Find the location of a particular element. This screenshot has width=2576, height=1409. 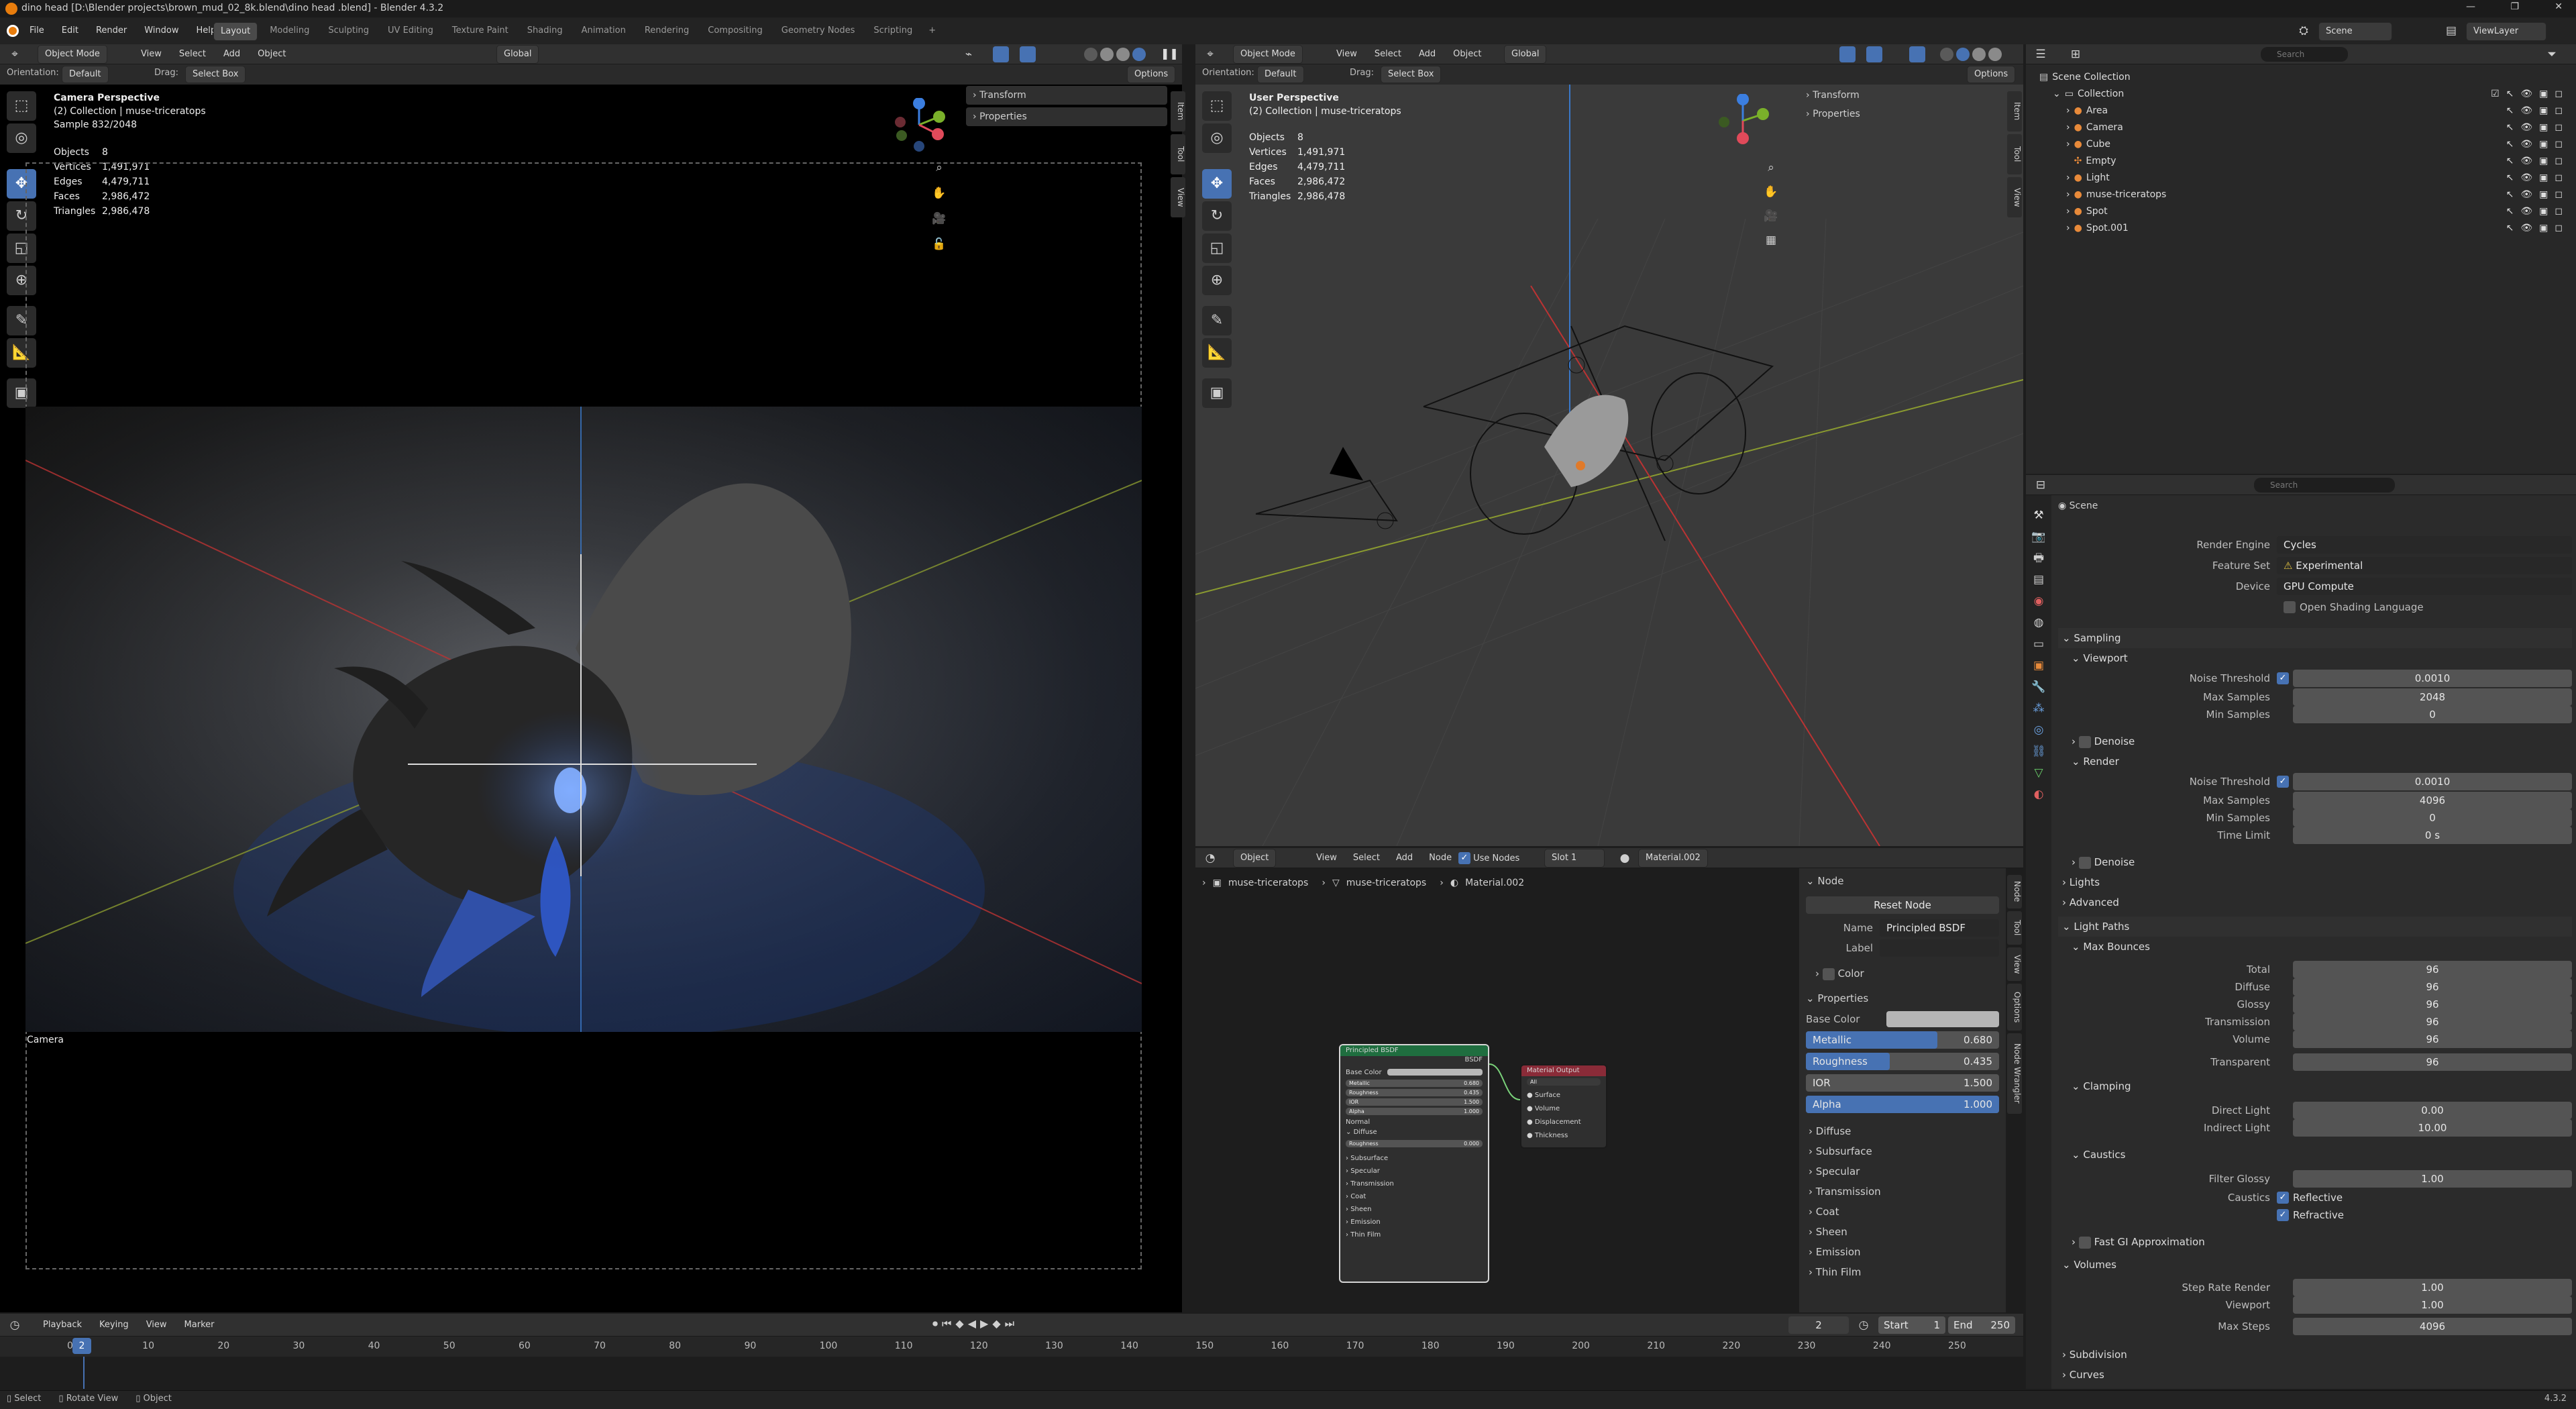

alpha-field: Alpha 1.000 is located at coordinates (1902, 1104).